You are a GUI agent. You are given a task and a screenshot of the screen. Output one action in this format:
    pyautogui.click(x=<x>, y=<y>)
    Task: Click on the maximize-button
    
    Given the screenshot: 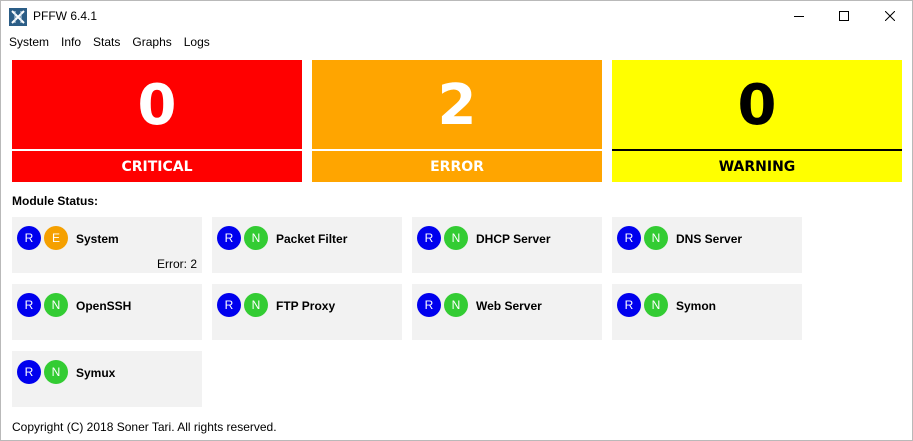 What is the action you would take?
    pyautogui.click(x=844, y=16)
    